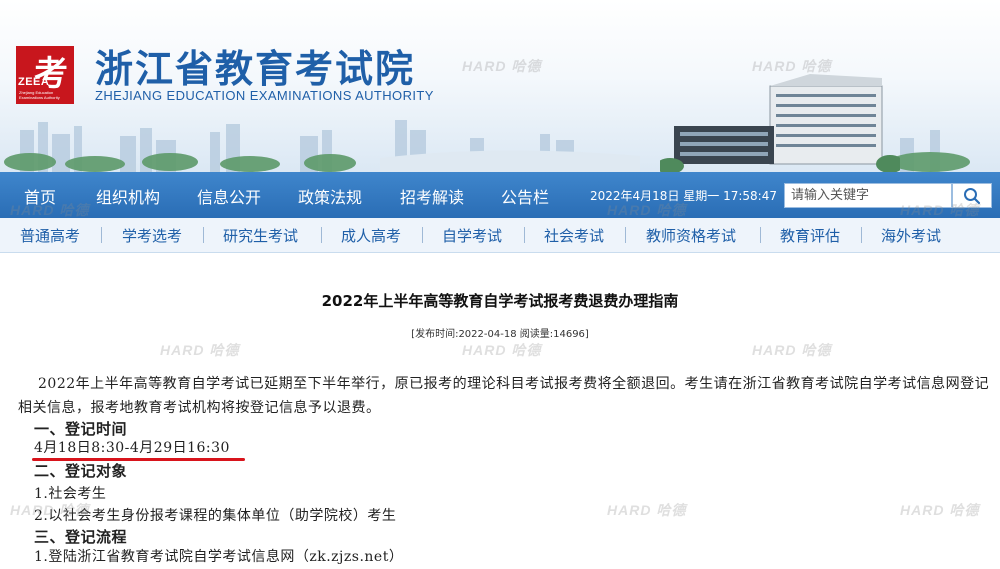 The height and width of the screenshot is (569, 1000). I want to click on sub-nav-xuekao: 学考选考, so click(152, 235).